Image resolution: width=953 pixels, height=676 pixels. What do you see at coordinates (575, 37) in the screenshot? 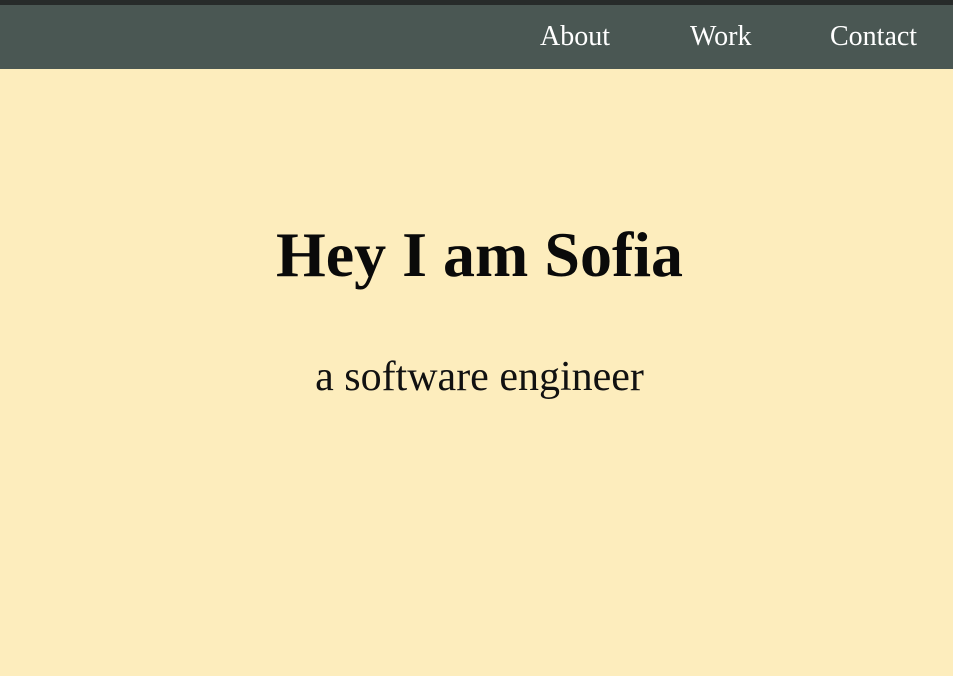
I see `nav-link-about: About` at bounding box center [575, 37].